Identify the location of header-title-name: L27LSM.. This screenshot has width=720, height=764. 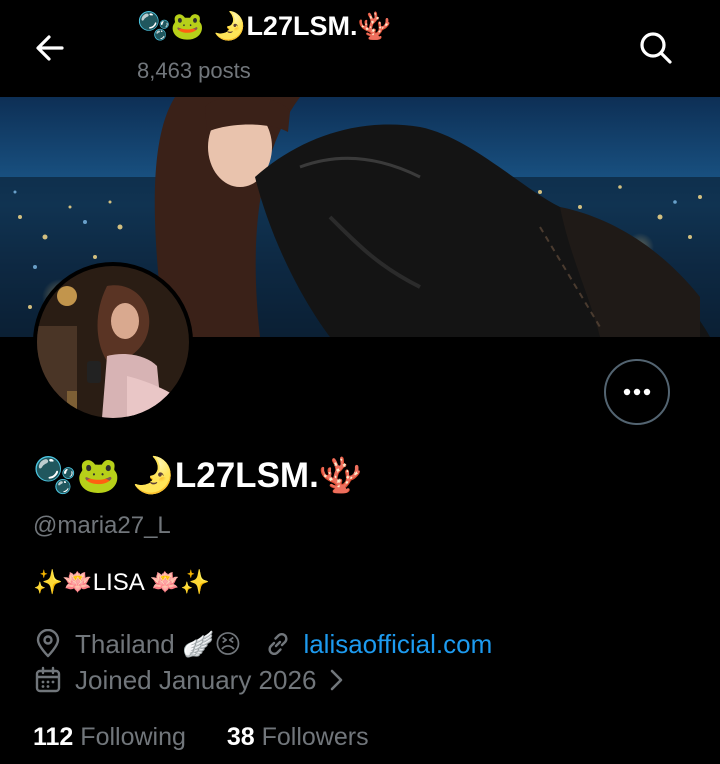
(302, 26).